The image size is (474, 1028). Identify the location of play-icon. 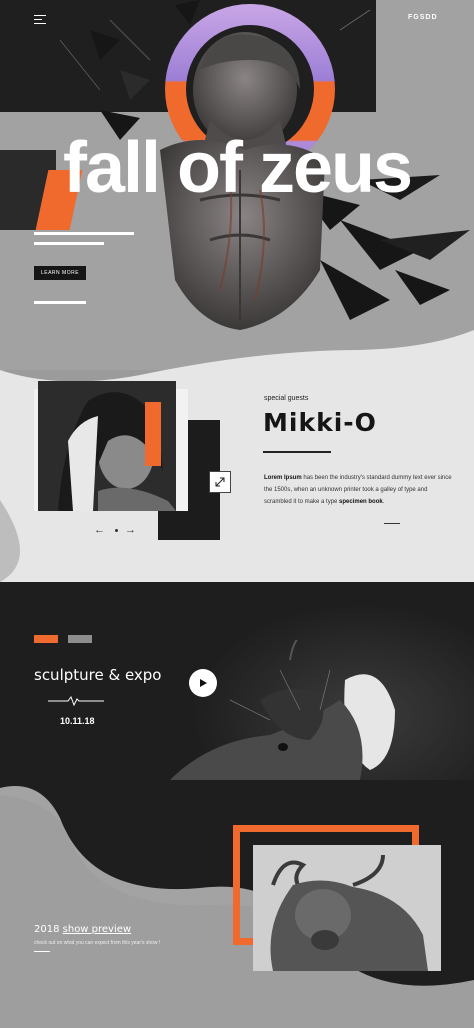
(203, 683).